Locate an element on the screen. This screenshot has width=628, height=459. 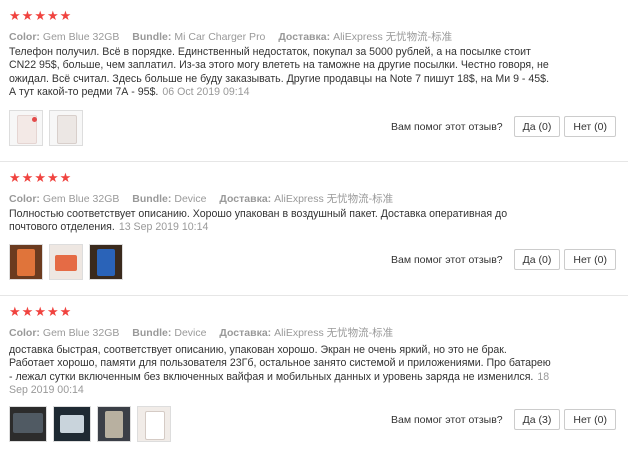
helpful-yes-button: Да (3) is located at coordinates (537, 419).